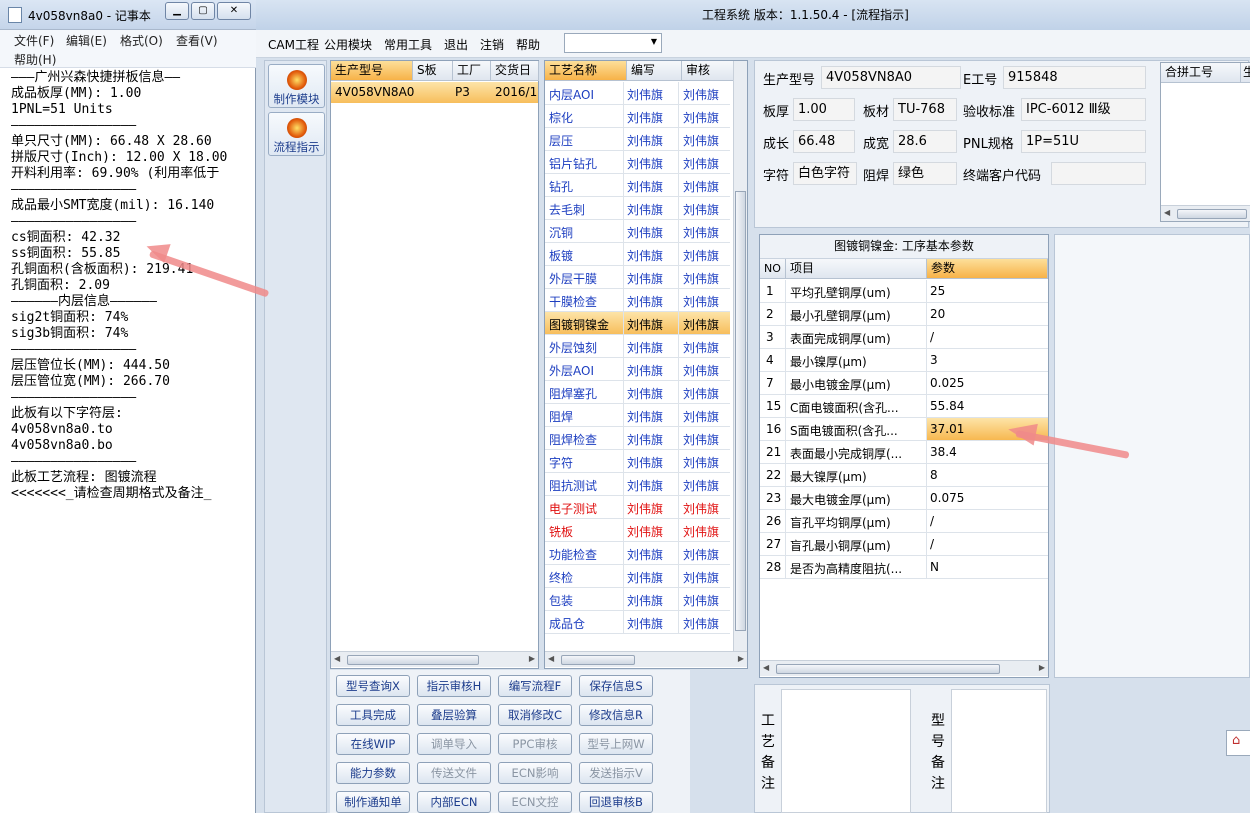 This screenshot has width=1250, height=813. I want to click on process-row: 阻焊 刘伟旗 刘伟旗, so click(637, 415).